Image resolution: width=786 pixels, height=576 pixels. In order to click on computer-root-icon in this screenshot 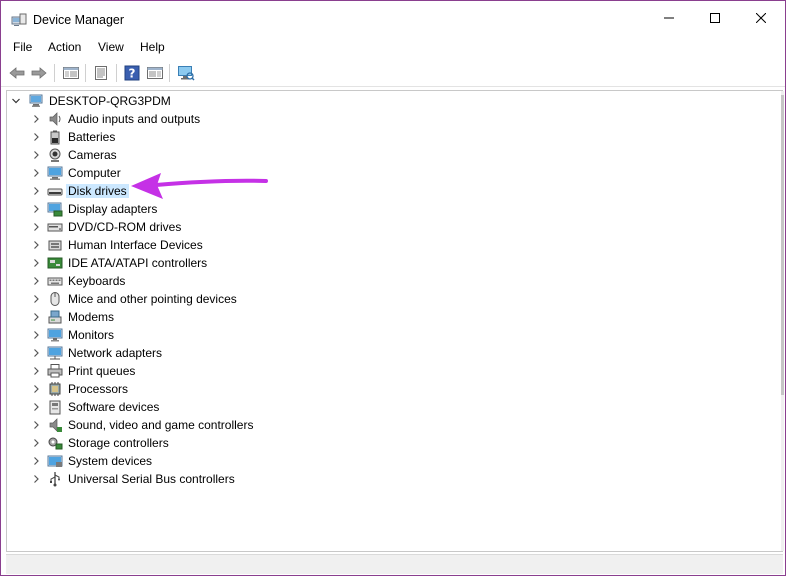, I will do `click(37, 101)`.